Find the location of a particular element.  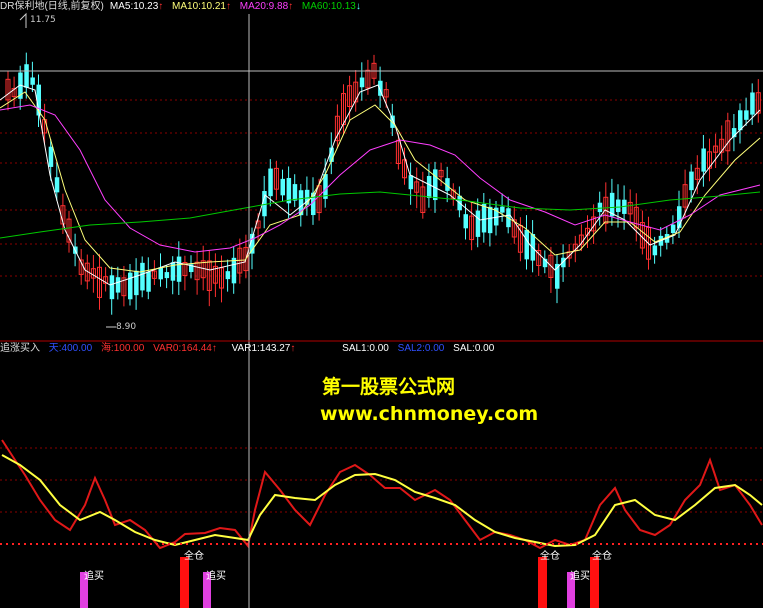

sky-value: 天:400.00 is located at coordinates (70, 348).